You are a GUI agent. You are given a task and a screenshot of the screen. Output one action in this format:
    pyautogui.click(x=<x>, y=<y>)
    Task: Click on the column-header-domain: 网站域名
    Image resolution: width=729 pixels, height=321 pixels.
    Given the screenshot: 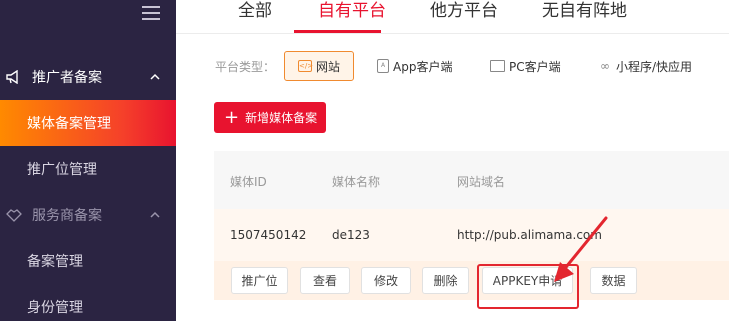 What is the action you would take?
    pyautogui.click(x=481, y=182)
    